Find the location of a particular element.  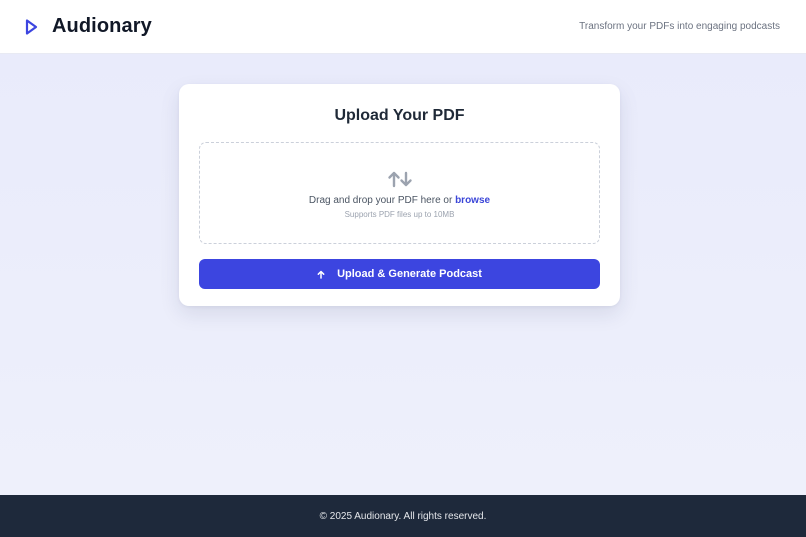

dropzone-prompt-text: Drag and drop your PDF here or is located at coordinates (382, 200).